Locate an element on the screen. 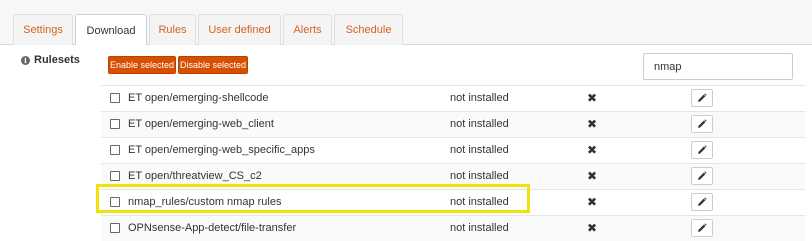  tab-user-defined: User defined is located at coordinates (239, 29).